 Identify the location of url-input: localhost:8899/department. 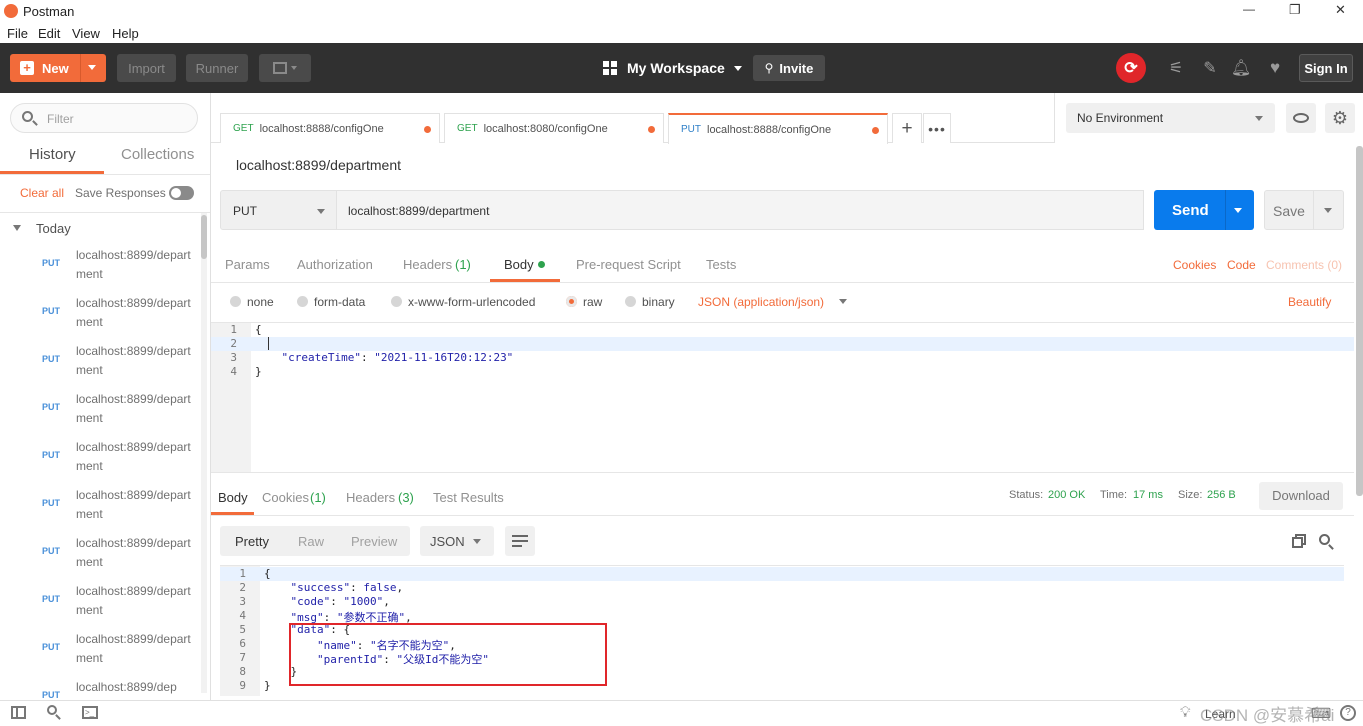
(740, 210).